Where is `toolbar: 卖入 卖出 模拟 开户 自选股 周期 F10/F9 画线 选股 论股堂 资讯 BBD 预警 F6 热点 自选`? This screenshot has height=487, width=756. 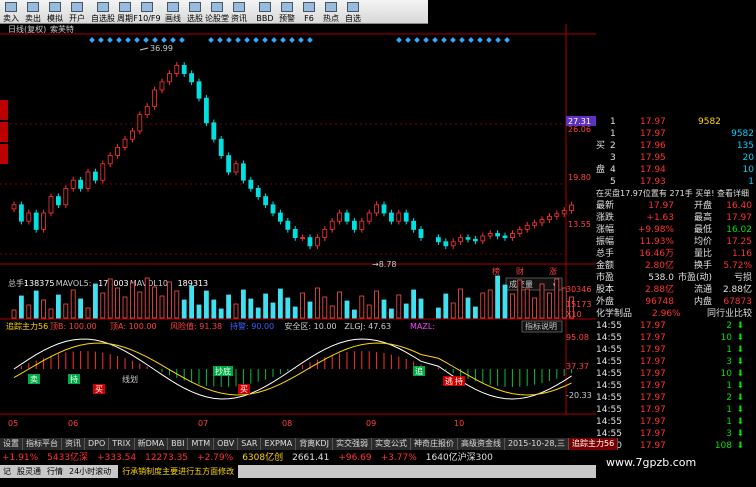 toolbar: 卖入 卖出 模拟 开户 自选股 周期 F10/F9 画线 选股 论股堂 资讯 BBD 预警 F6 热点 自选 is located at coordinates (214, 12).